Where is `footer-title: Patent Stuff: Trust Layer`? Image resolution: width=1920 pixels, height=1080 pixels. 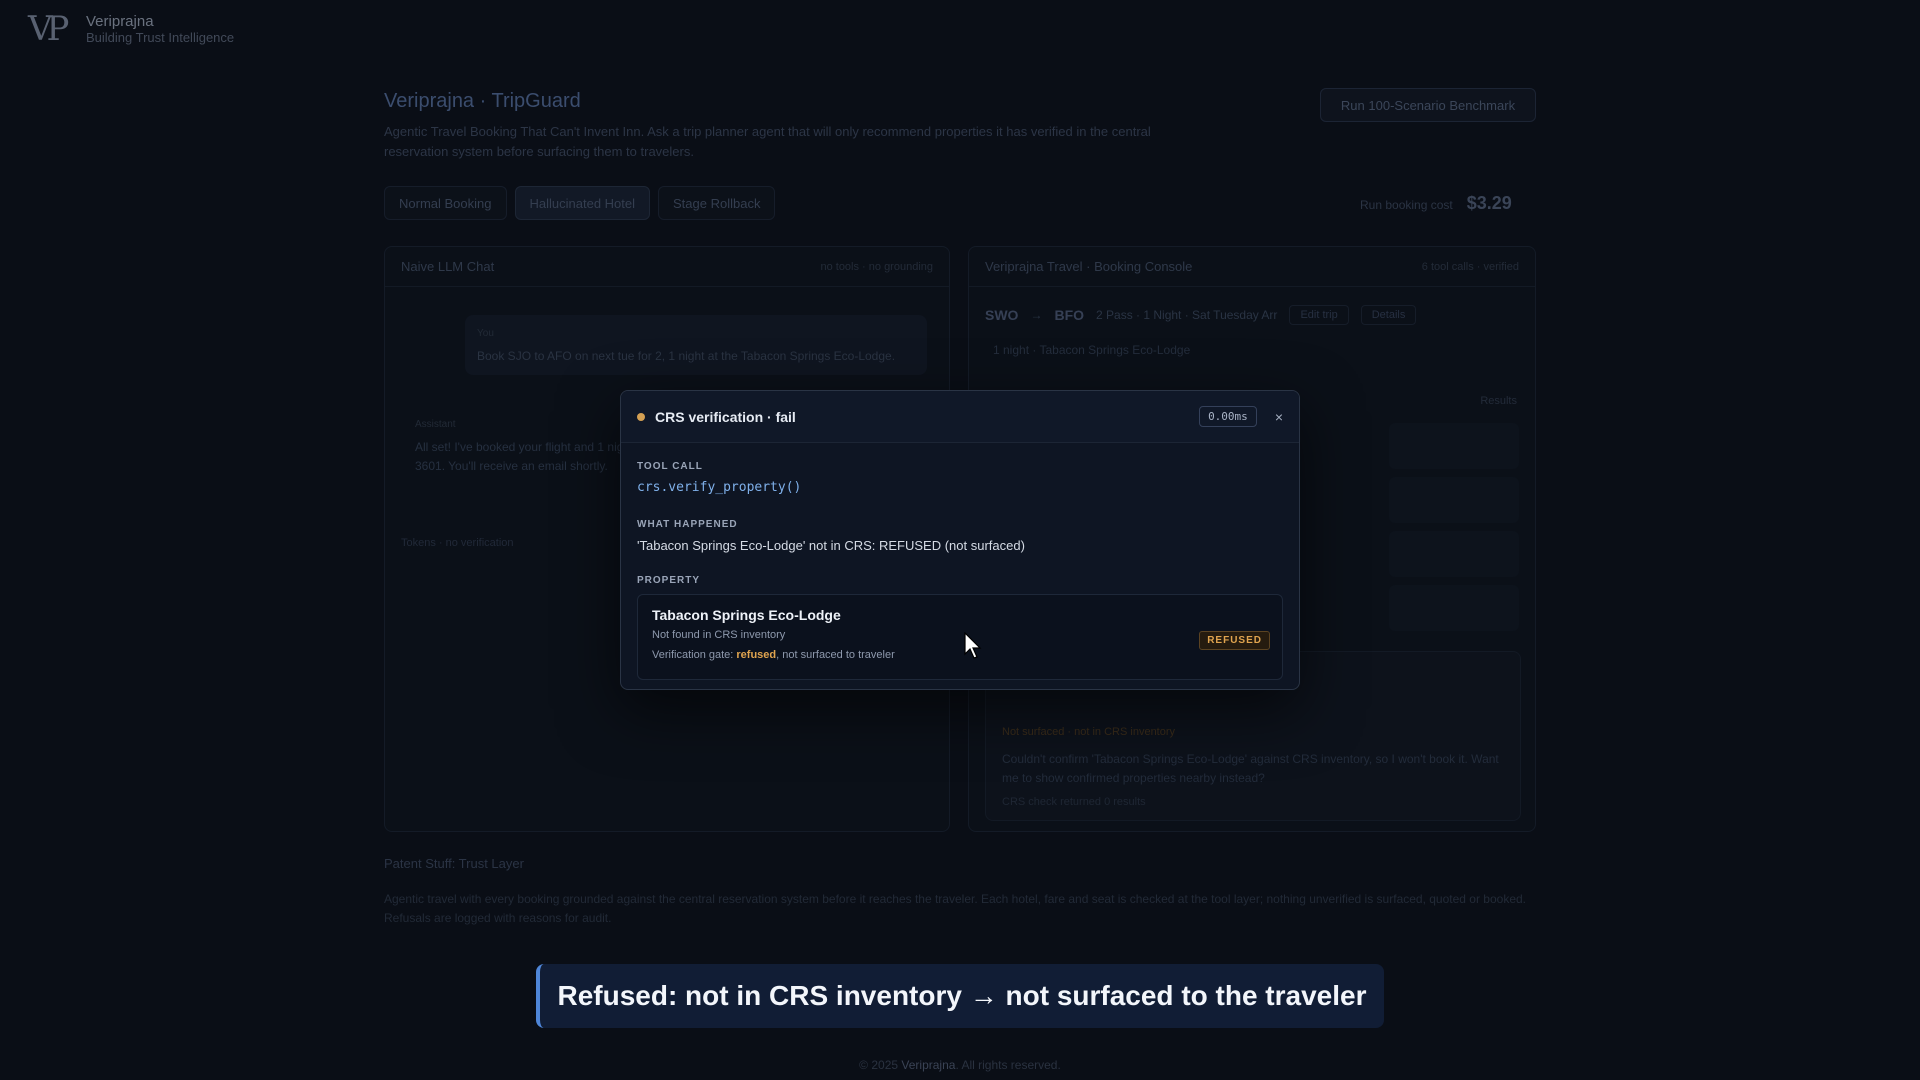 footer-title: Patent Stuff: Trust Layer is located at coordinates (454, 863).